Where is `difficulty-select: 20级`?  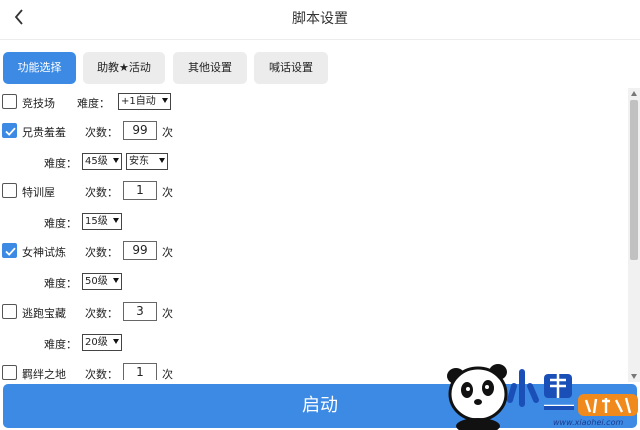 difficulty-select: 20级 is located at coordinates (102, 342).